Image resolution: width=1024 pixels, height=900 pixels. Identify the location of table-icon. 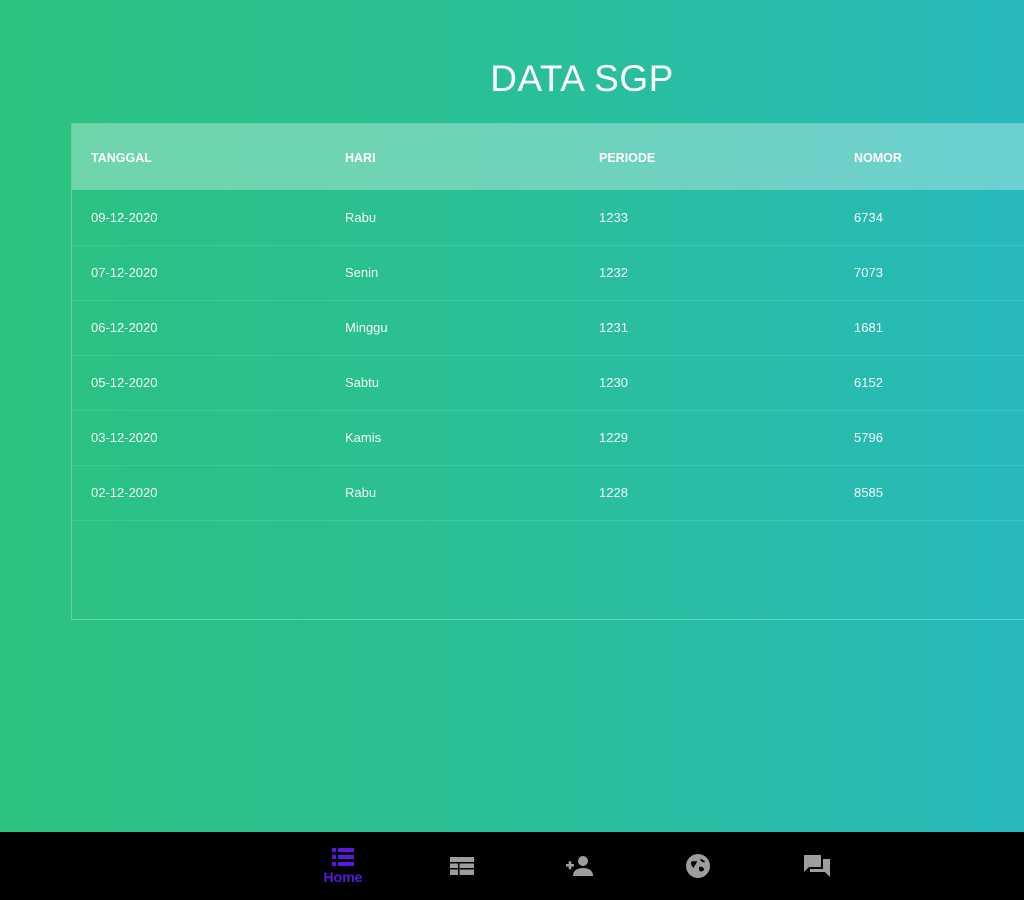
(462, 866).